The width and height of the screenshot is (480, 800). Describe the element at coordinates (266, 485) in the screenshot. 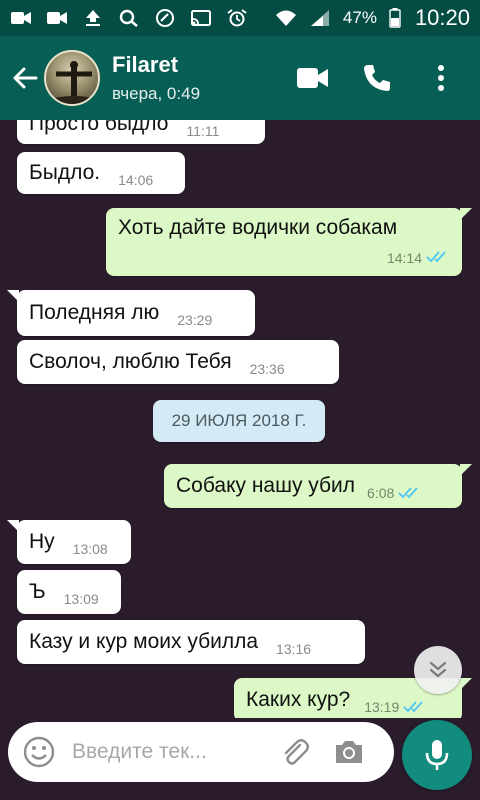

I see `message-text: Собаку нашу убил` at that location.